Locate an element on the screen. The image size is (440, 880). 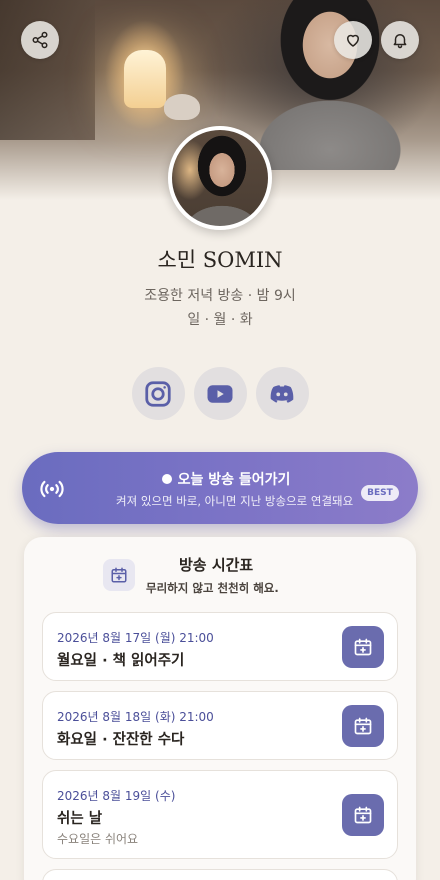
entry-title: 월요일 · 책 읽어주기 is located at coordinates (121, 661).